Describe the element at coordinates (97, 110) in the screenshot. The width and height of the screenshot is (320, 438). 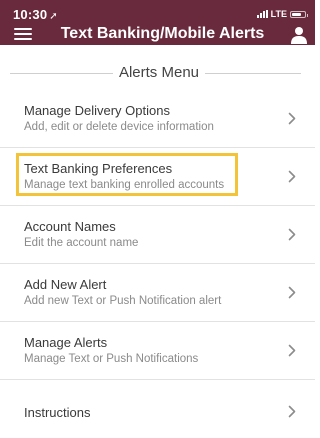
I see `menu-item-label: Manage Delivery Options` at that location.